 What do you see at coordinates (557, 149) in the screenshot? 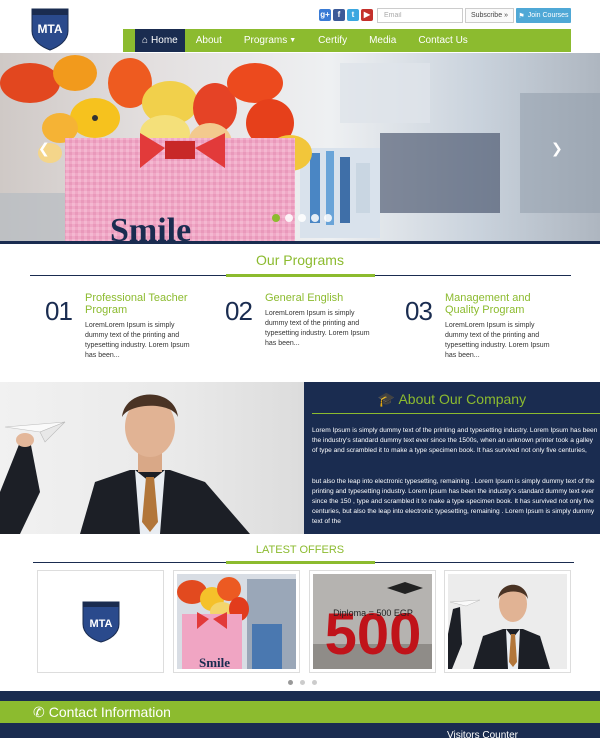
I see `hero-next-arrow: ❯` at bounding box center [557, 149].